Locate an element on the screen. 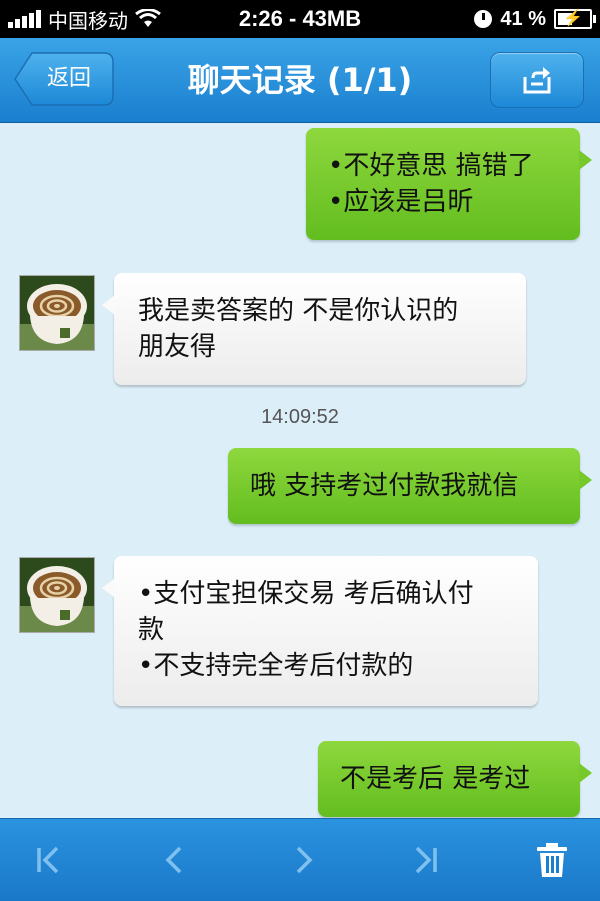 This screenshot has width=600, height=901. next-page-button is located at coordinates (304, 860).